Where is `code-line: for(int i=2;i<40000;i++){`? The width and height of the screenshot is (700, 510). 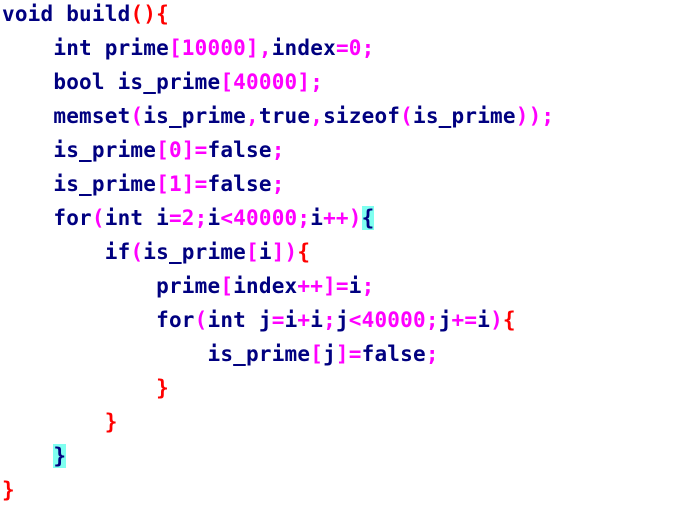 code-line: for(int i=2;i<40000;i++){ is located at coordinates (188, 218).